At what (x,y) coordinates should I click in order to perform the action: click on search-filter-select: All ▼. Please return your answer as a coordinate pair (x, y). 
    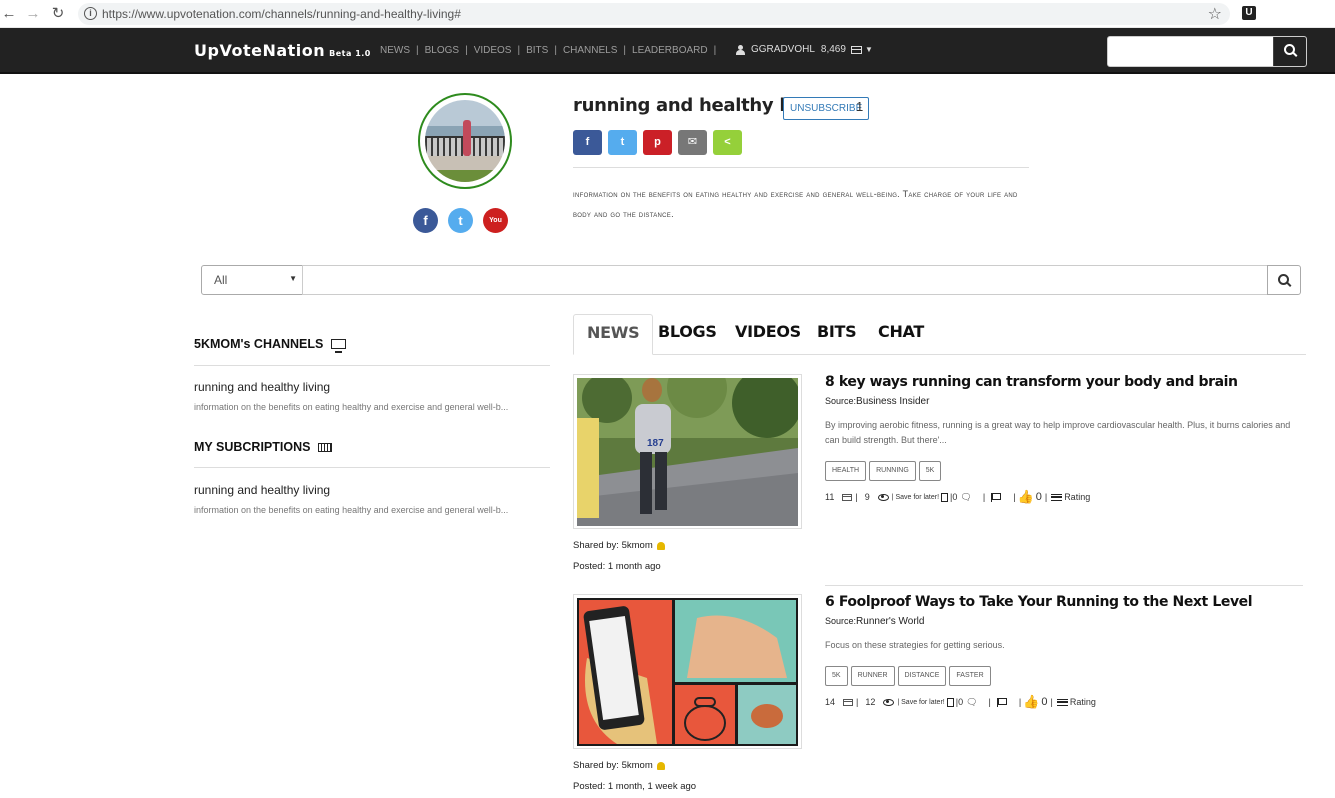
    Looking at the image, I should click on (252, 280).